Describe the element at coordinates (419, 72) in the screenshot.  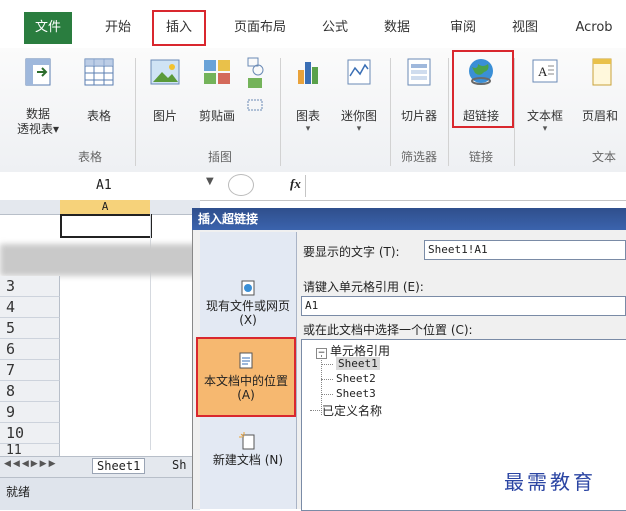
I see `slicer-icon` at that location.